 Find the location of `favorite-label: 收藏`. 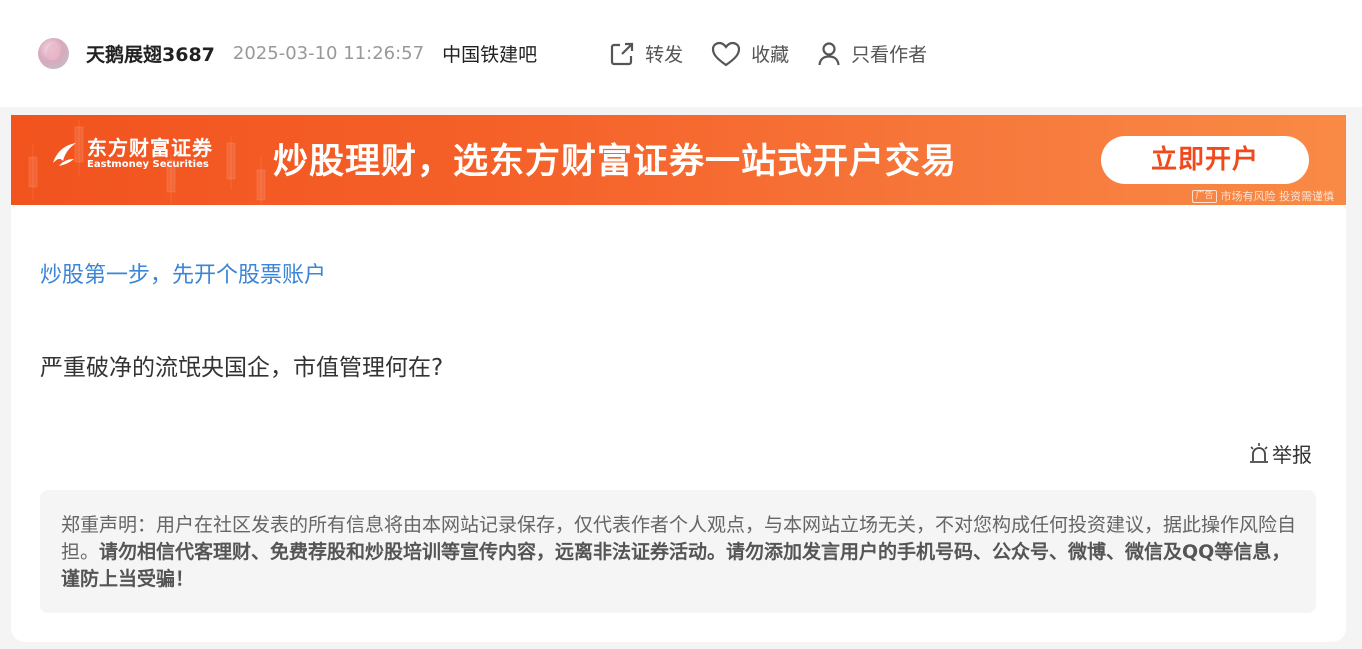

favorite-label: 收藏 is located at coordinates (770, 55).